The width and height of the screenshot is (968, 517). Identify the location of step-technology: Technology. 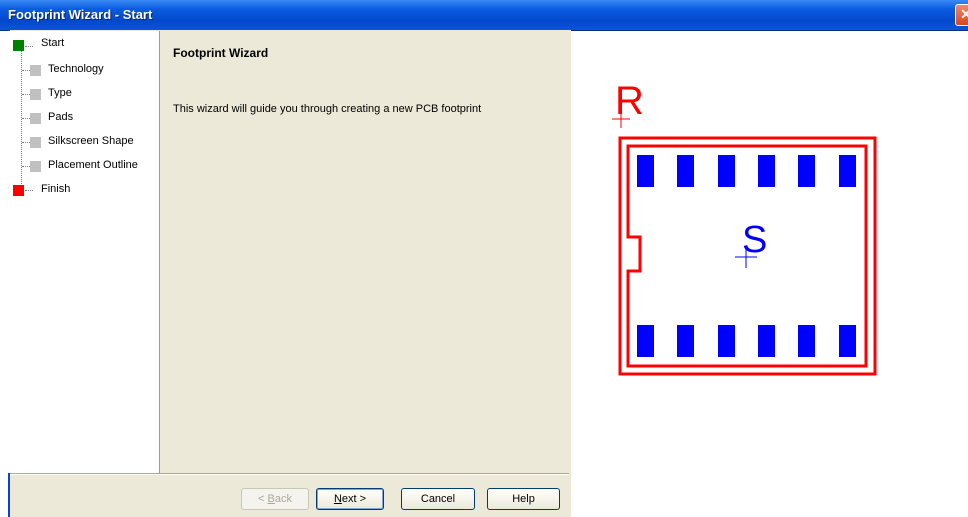
(83, 70).